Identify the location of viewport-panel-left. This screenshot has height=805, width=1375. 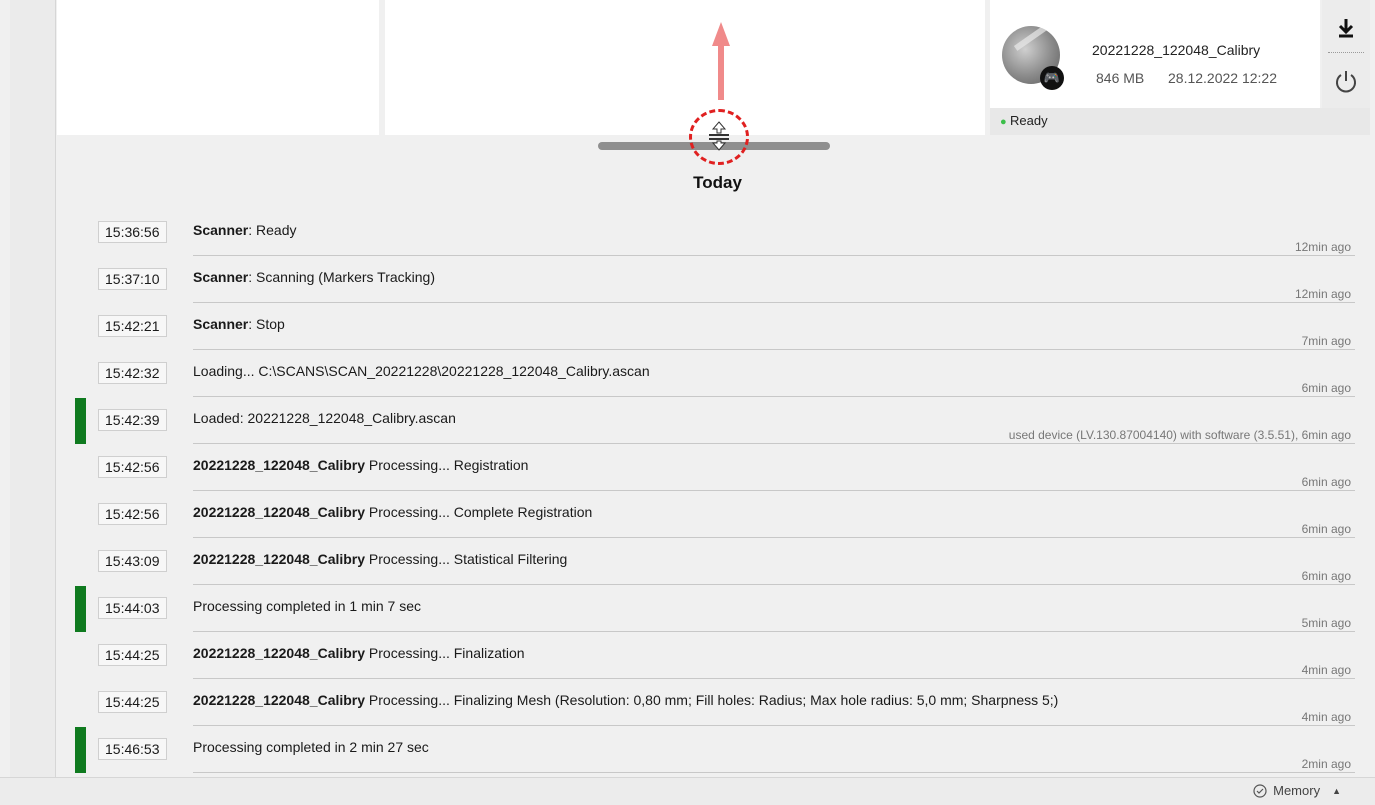
(218, 67).